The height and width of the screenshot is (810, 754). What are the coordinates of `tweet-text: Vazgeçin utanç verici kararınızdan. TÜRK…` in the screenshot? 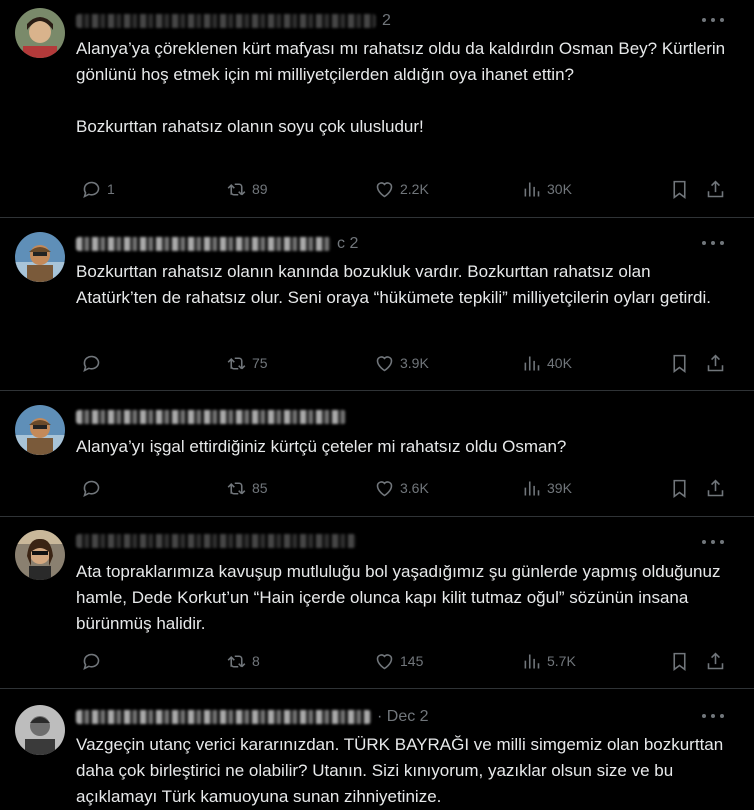 It's located at (401, 771).